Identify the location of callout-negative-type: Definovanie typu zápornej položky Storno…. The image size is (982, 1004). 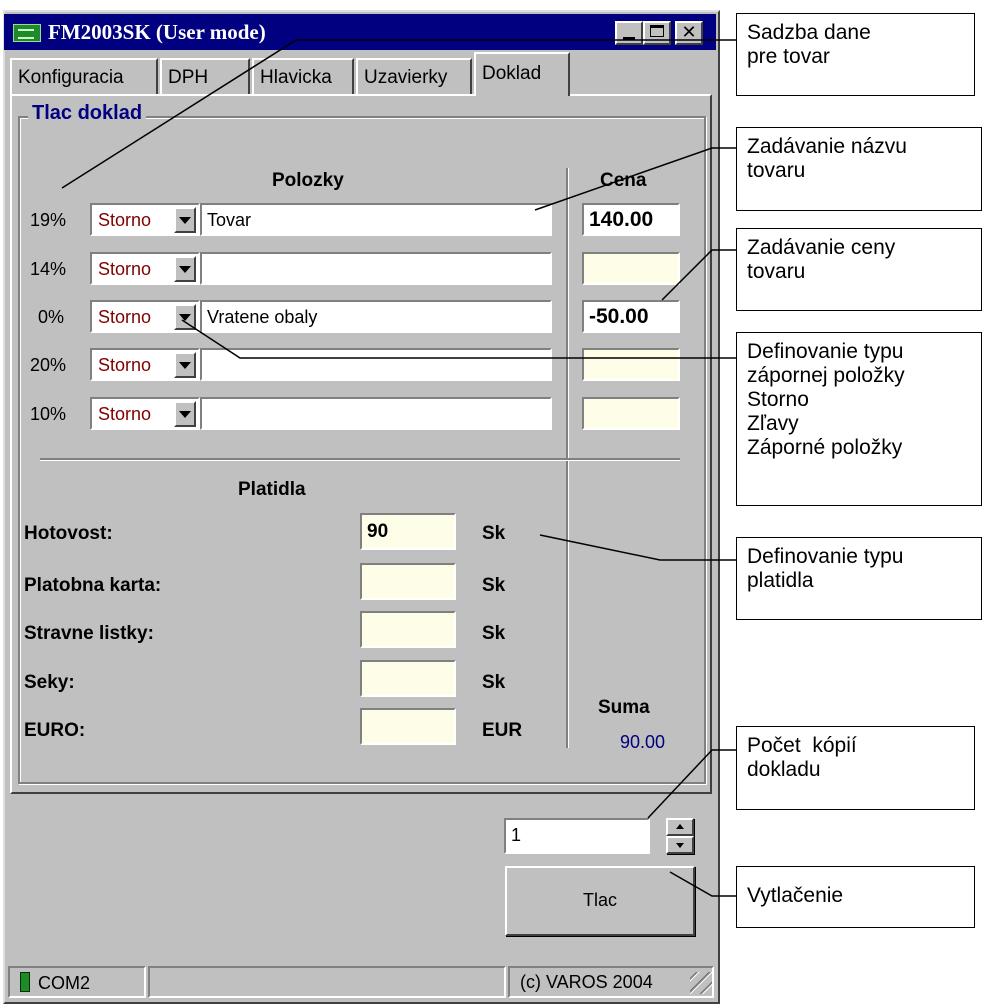
(859, 419).